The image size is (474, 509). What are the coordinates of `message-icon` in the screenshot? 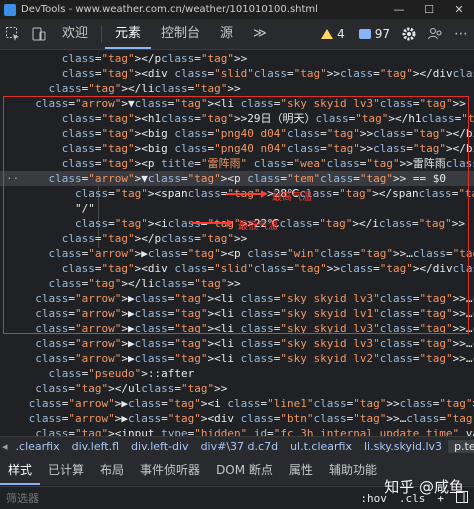 It's located at (364, 34).